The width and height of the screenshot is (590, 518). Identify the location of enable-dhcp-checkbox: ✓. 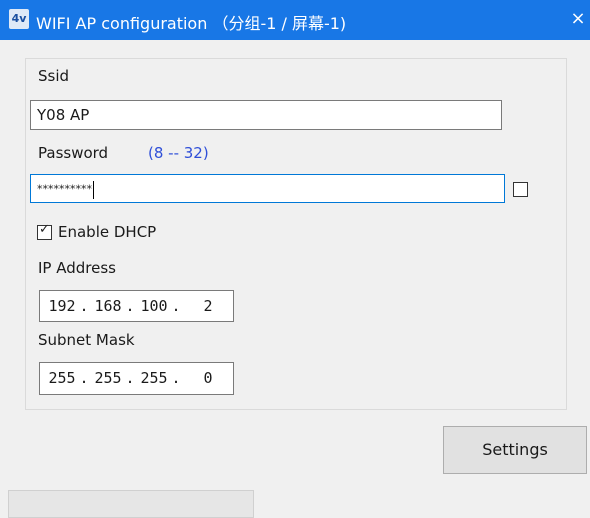
(44, 231).